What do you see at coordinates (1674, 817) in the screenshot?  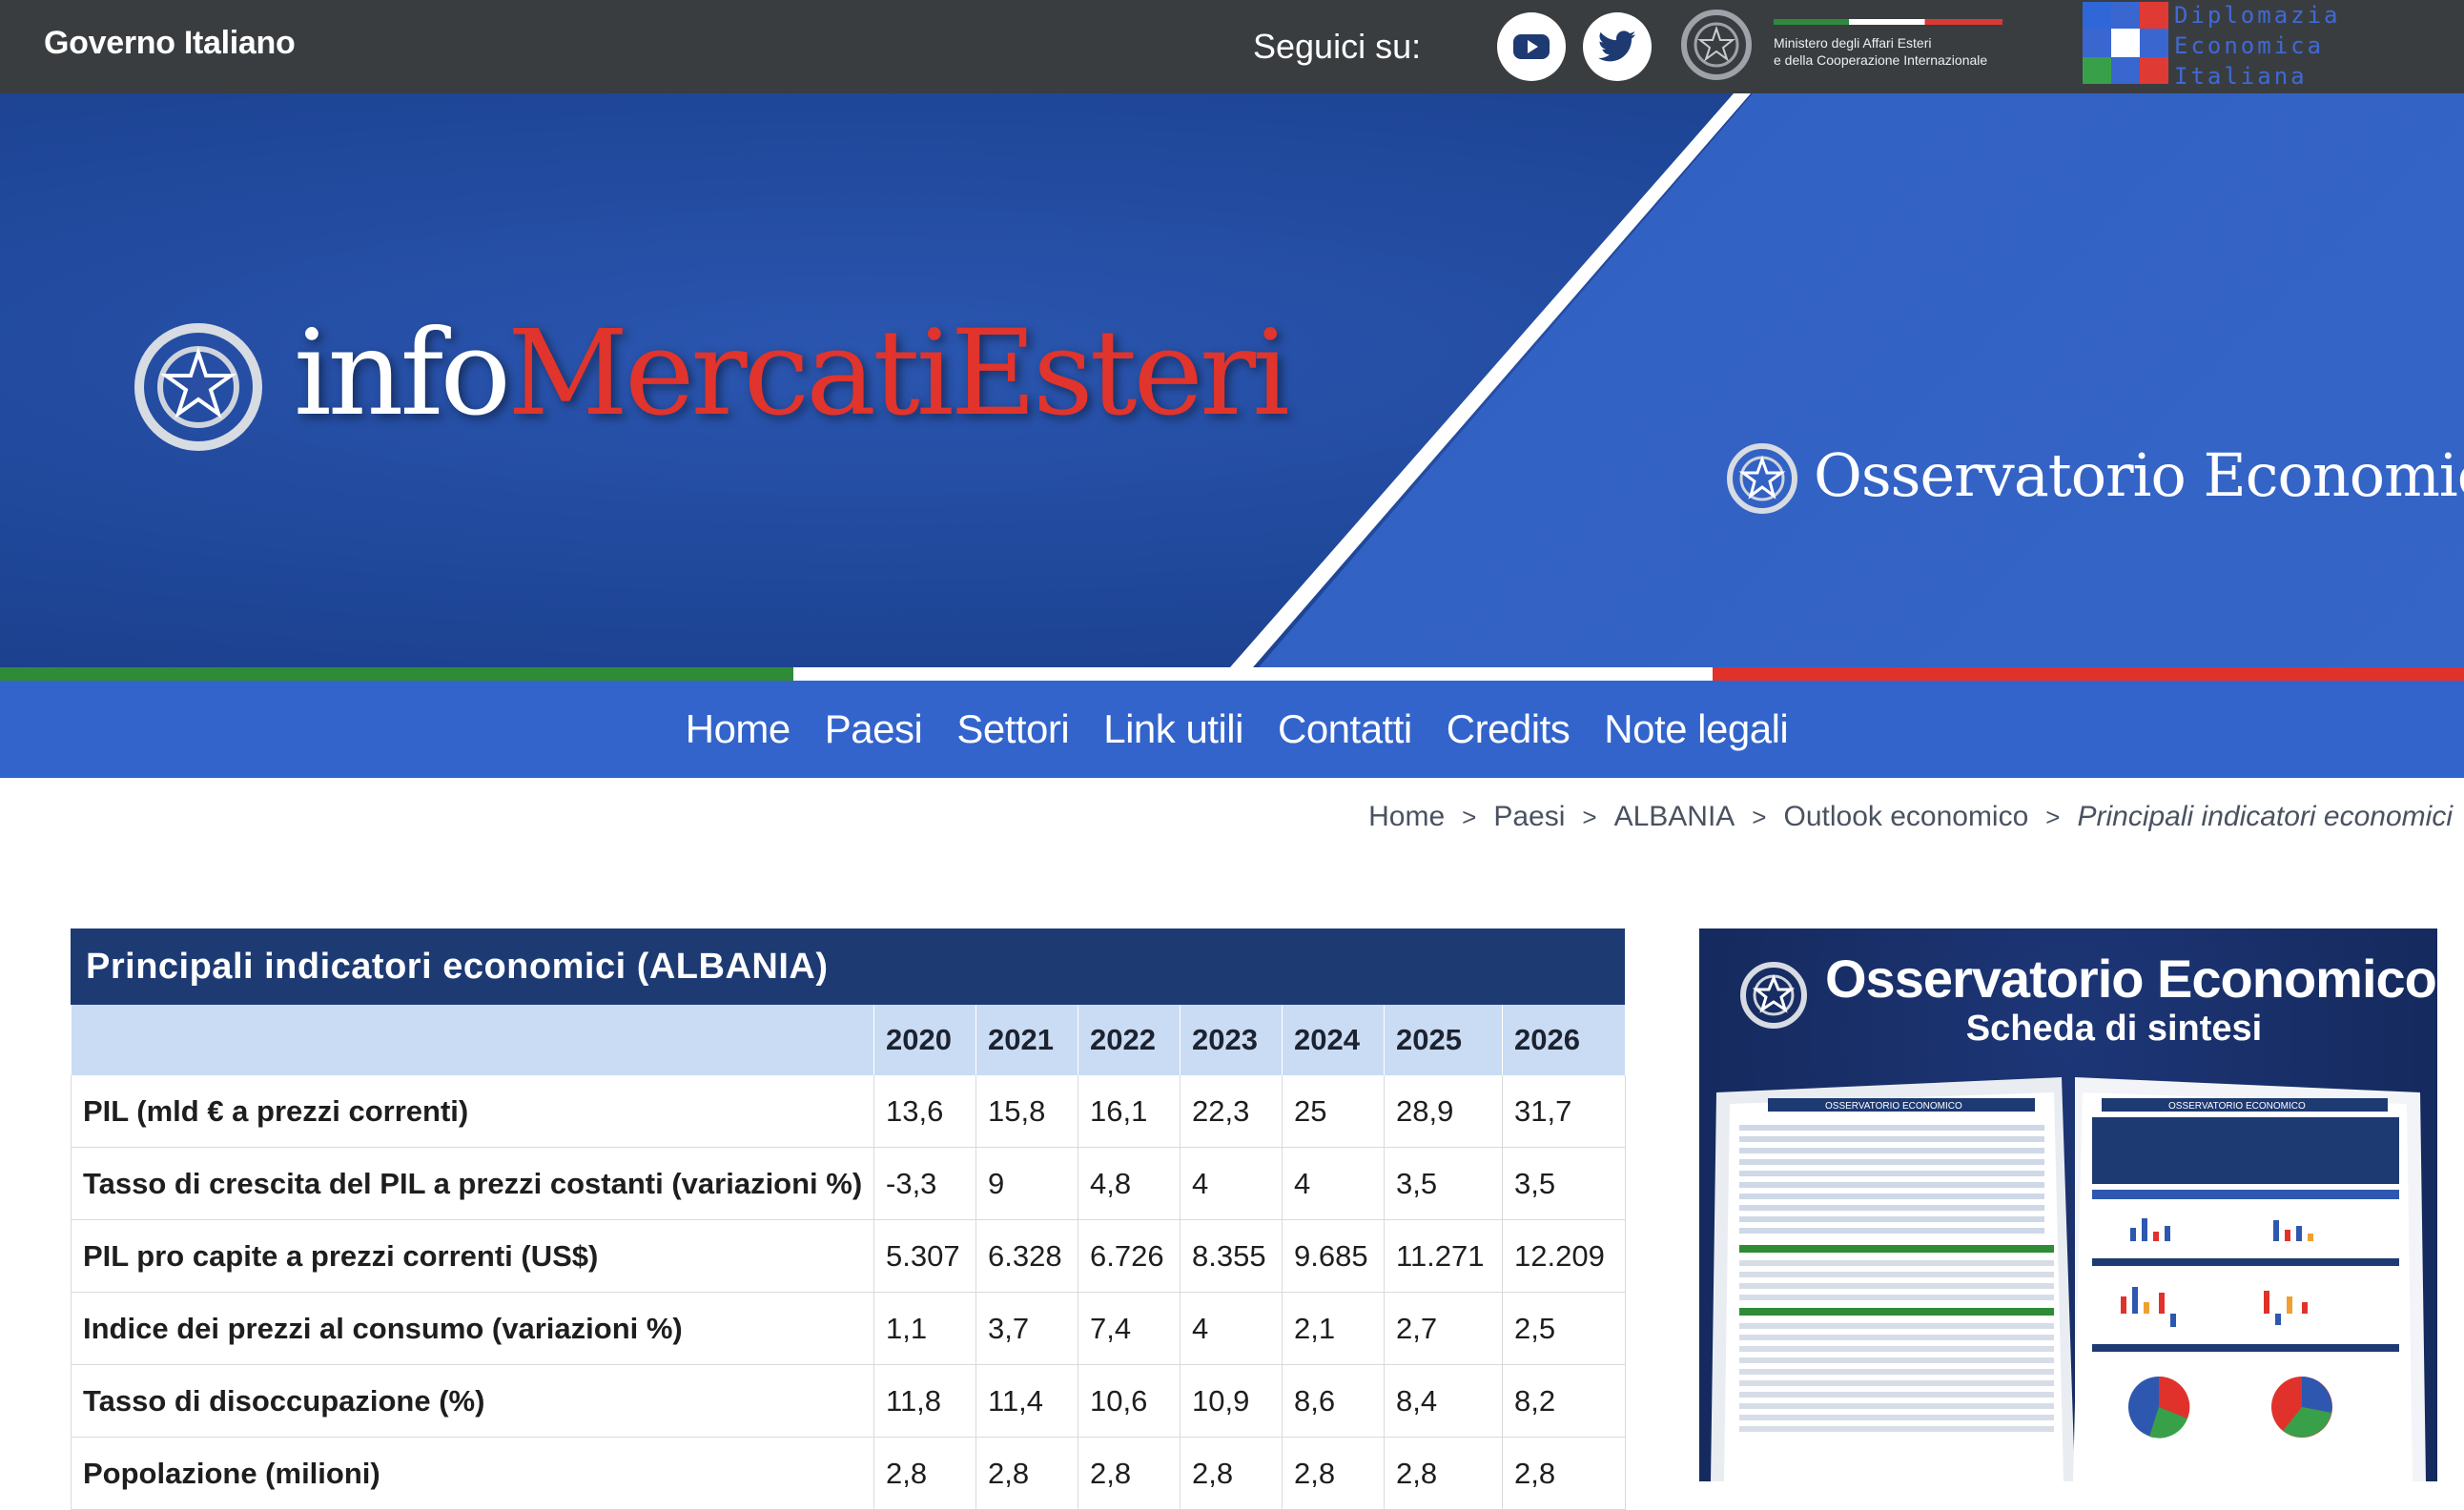 I see `breadcrumb-albania: ALBANIA` at bounding box center [1674, 817].